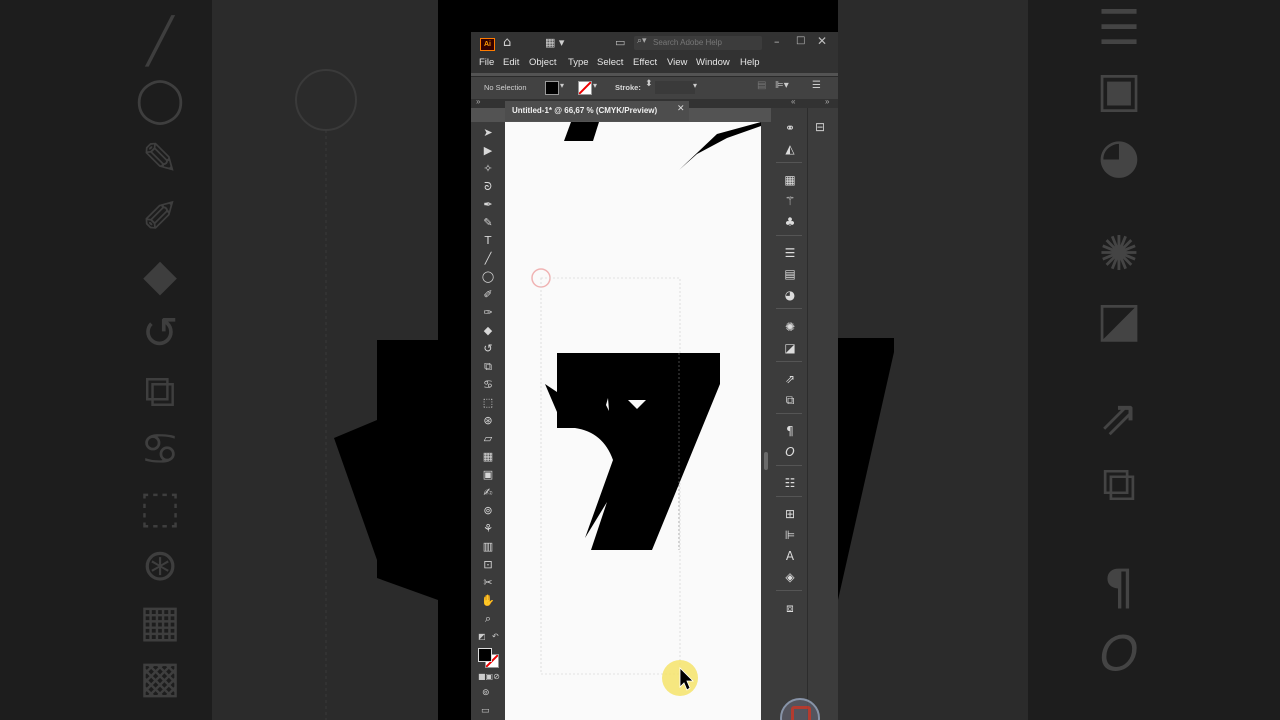 The height and width of the screenshot is (720, 1280). I want to click on shaper-tool-icon: ✑, so click(488, 313).